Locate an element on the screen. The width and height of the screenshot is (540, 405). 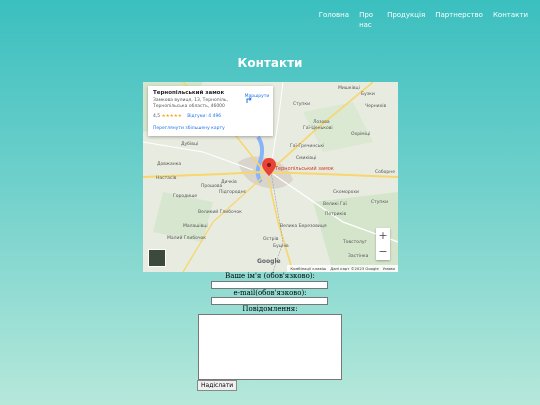
email-label: e-mail(обов'язково): is located at coordinates (270, 293).